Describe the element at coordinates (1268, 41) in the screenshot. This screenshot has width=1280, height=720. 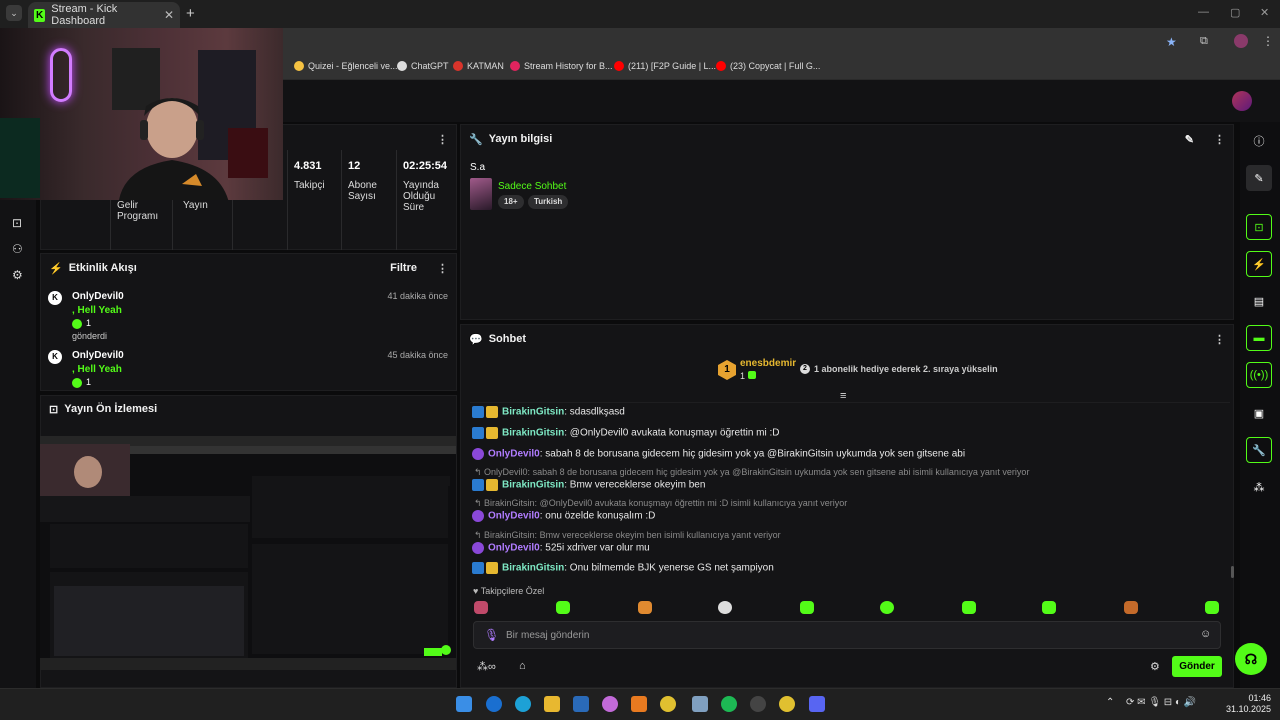
I see `browser-menu-icon: ⋮` at that location.